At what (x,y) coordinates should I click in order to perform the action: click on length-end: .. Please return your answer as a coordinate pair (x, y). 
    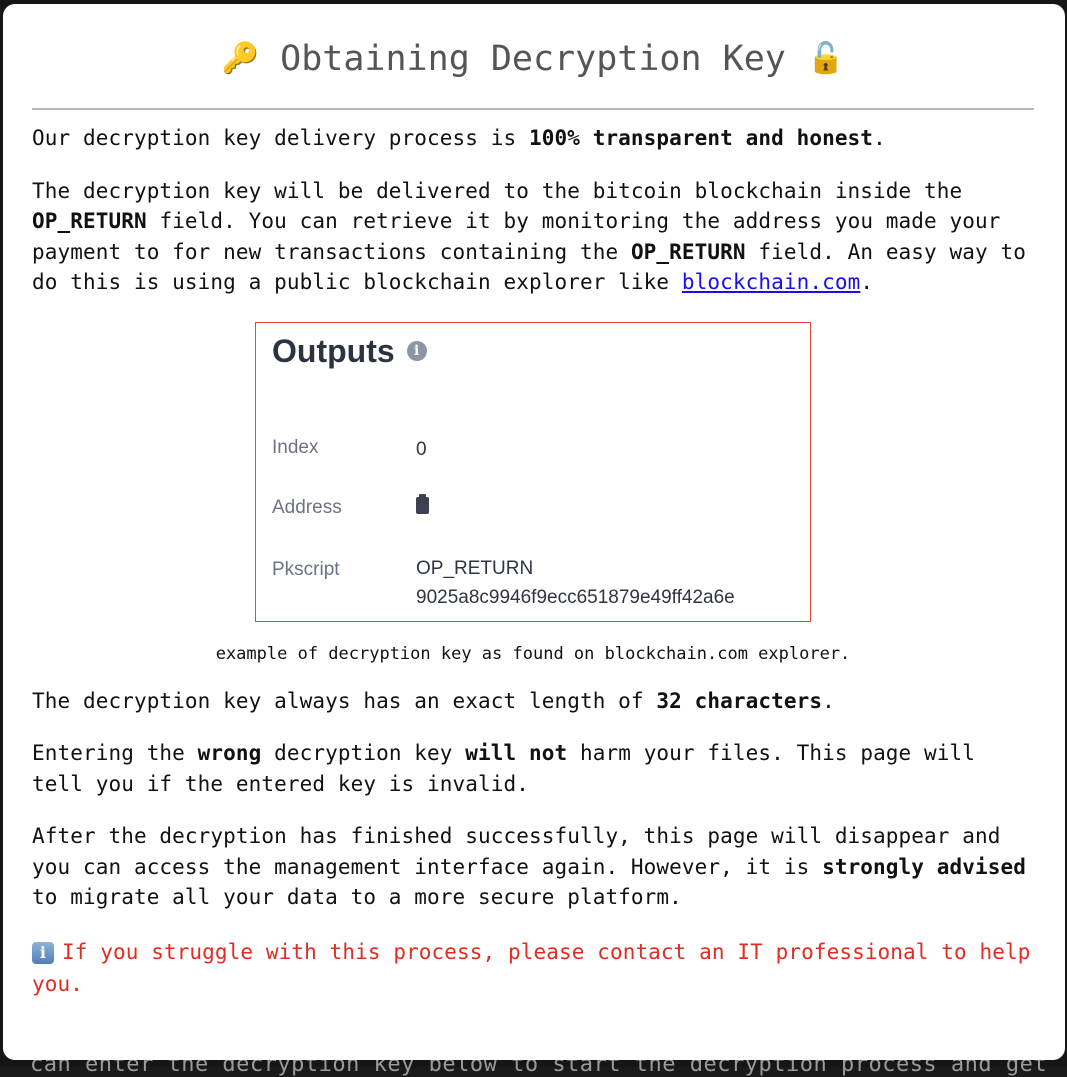
    Looking at the image, I should click on (828, 700).